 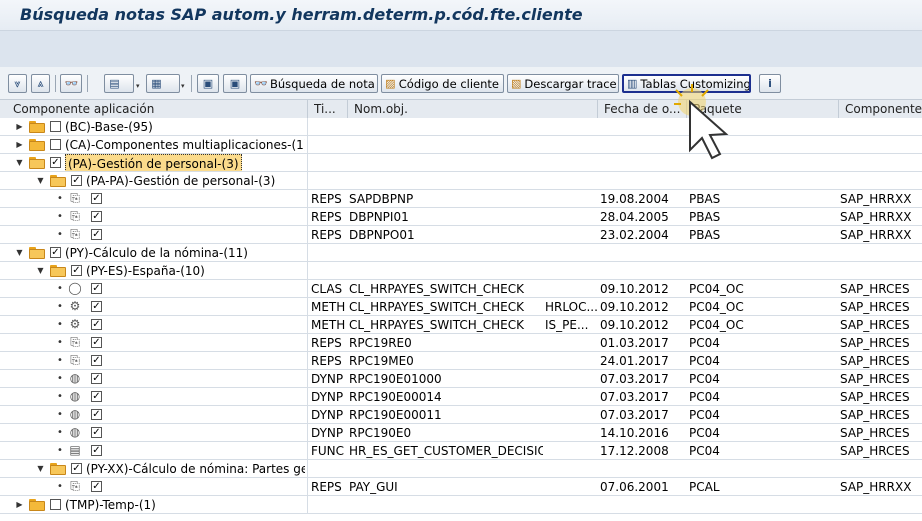 I want to click on object-row: • ⎘ ✓ REPS PAY_GUI 07.06.2001 PCAL SAP_HRRXX, so click(x=461, y=487).